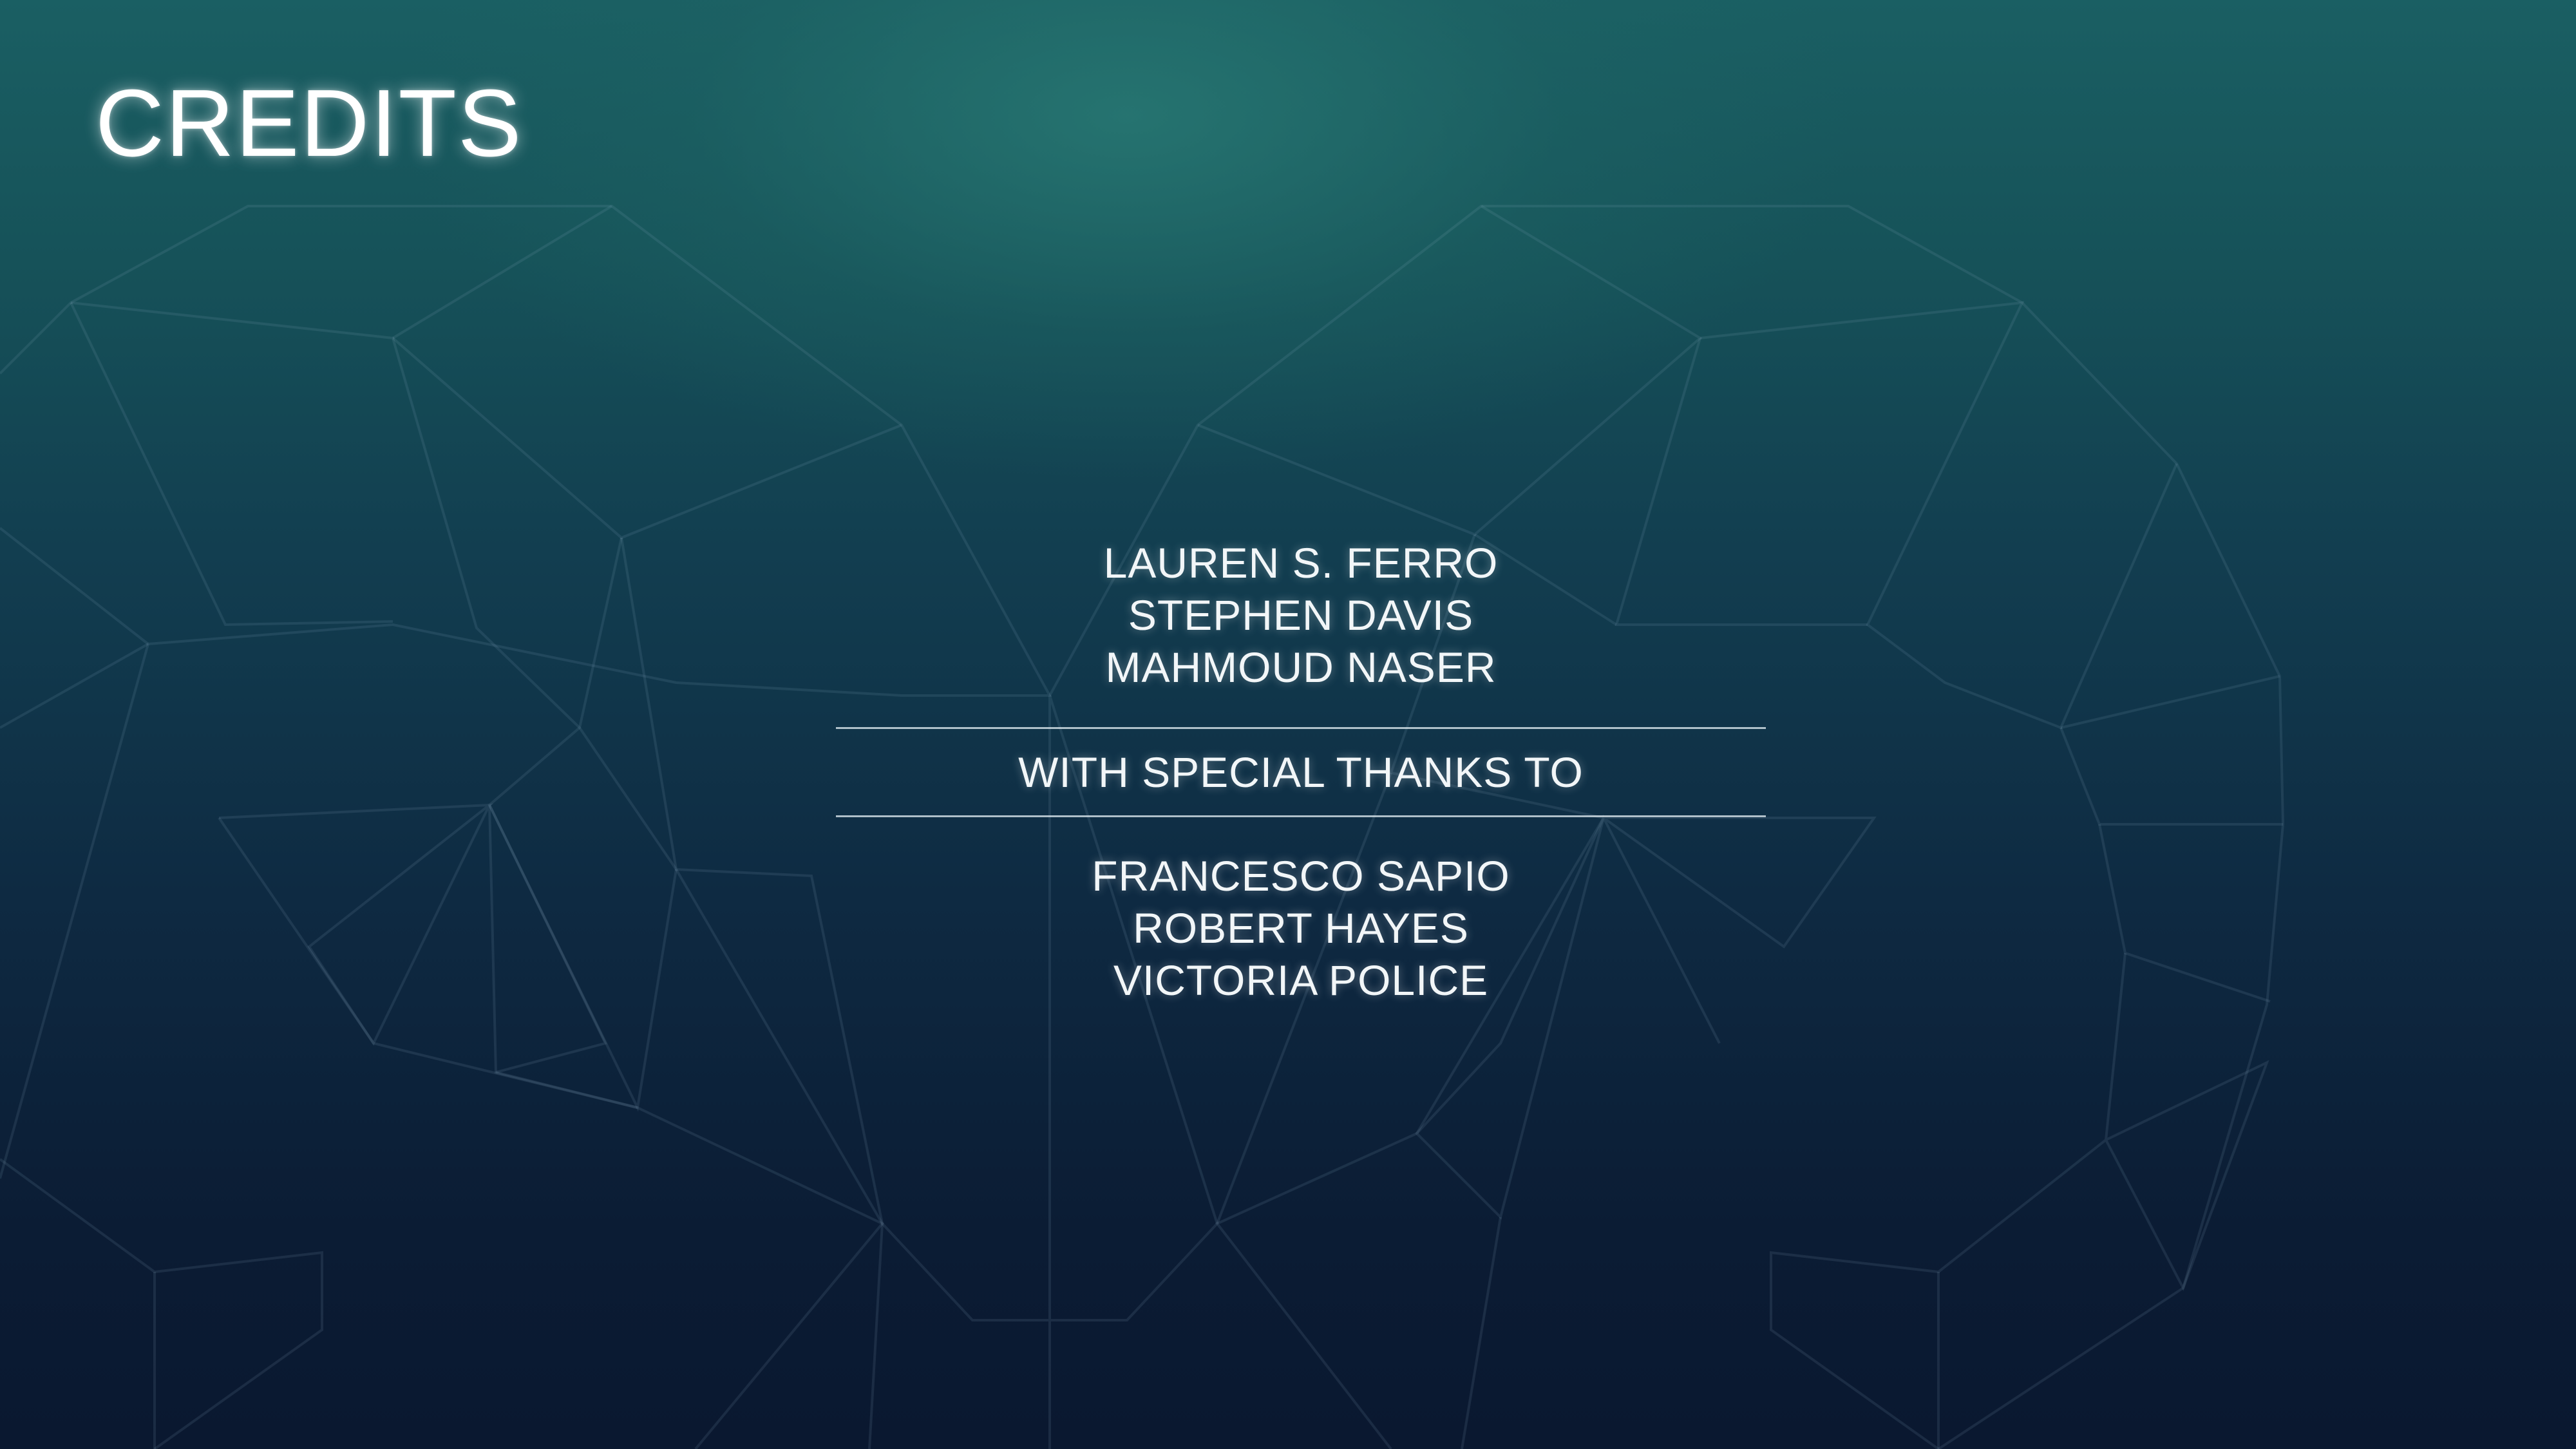 This screenshot has height=1449, width=2576. Describe the element at coordinates (309, 123) in the screenshot. I see `page-title: CREDITS` at that location.